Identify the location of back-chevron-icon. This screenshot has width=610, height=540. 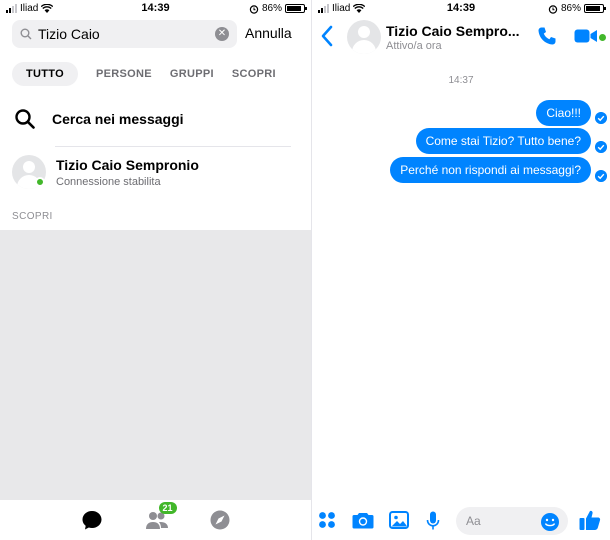
(327, 36).